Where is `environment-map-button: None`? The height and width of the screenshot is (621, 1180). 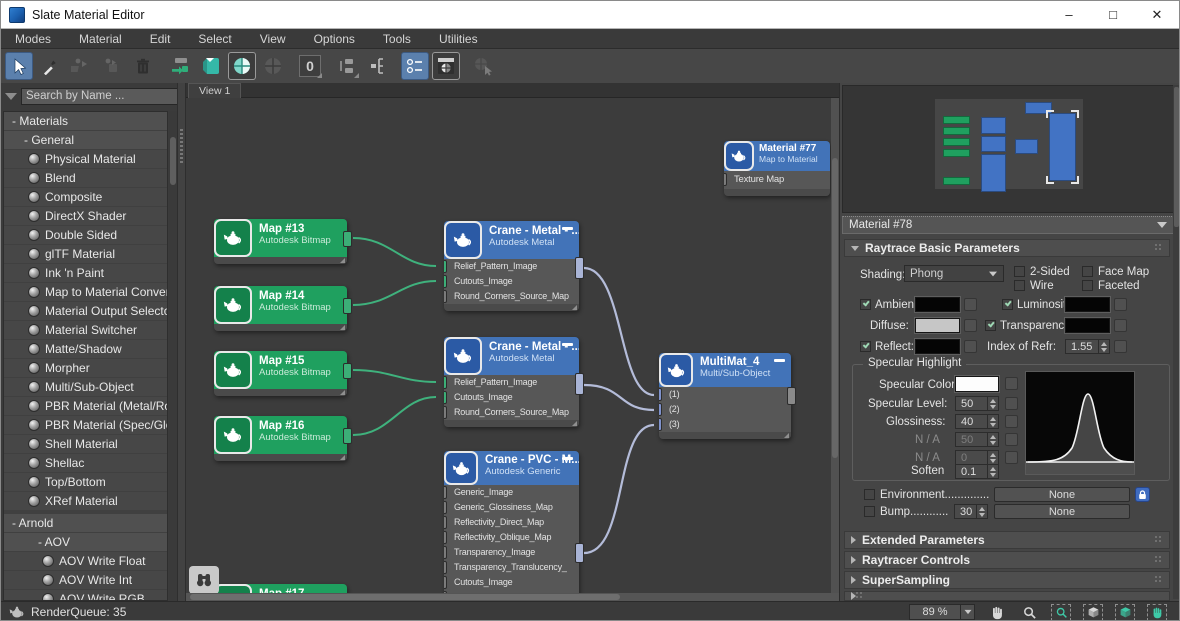 environment-map-button: None is located at coordinates (1062, 494).